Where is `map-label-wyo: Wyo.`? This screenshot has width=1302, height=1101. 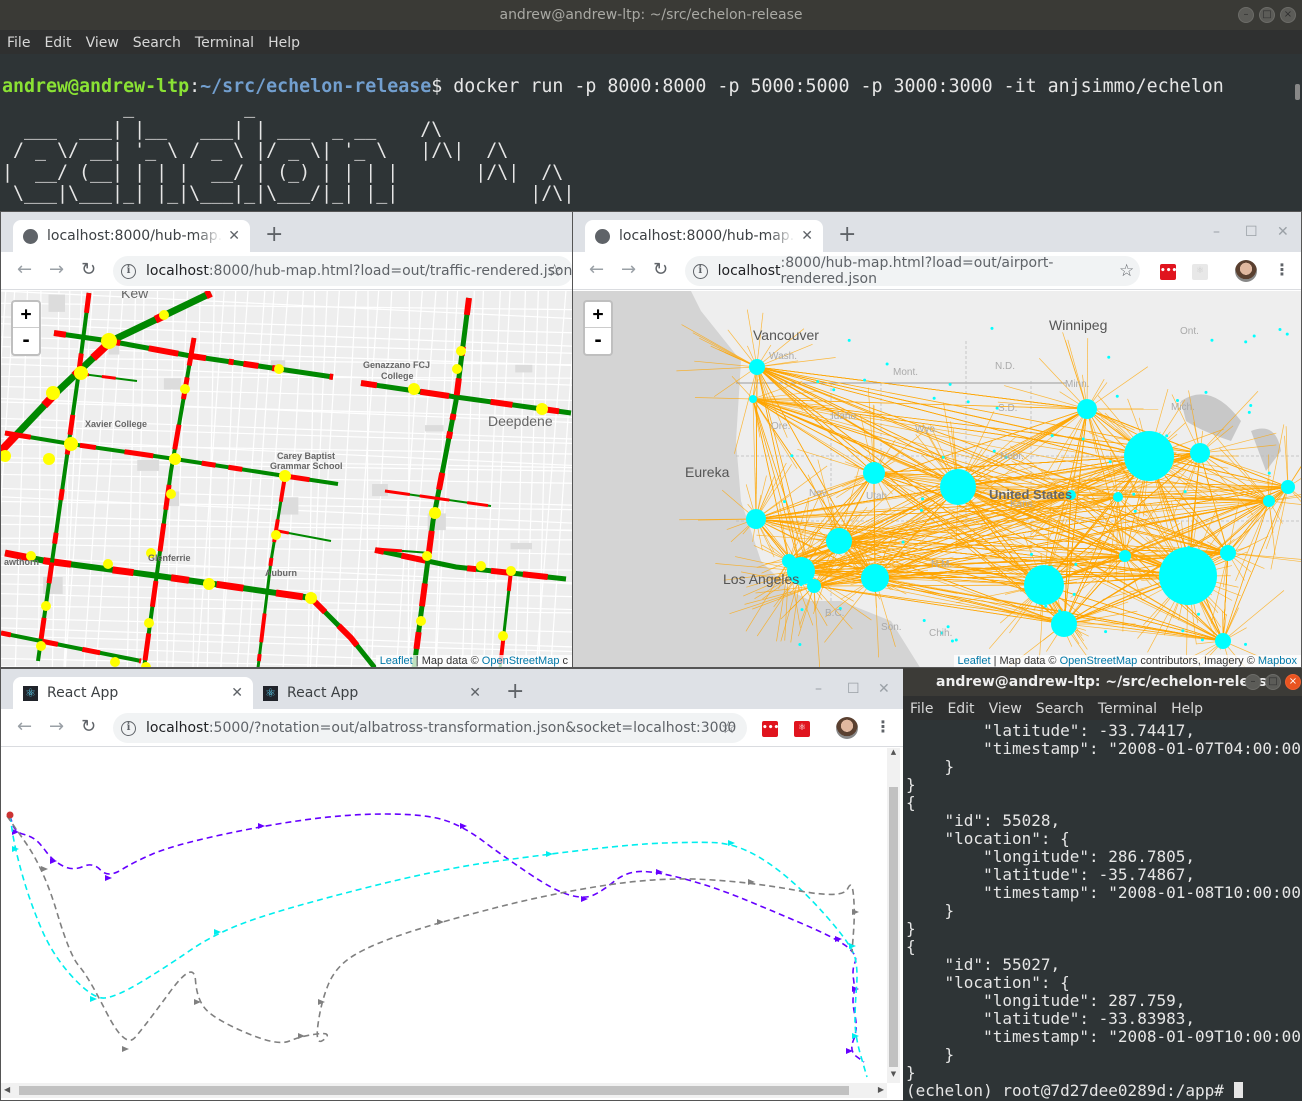
map-label-wyo: Wyo. is located at coordinates (926, 429).